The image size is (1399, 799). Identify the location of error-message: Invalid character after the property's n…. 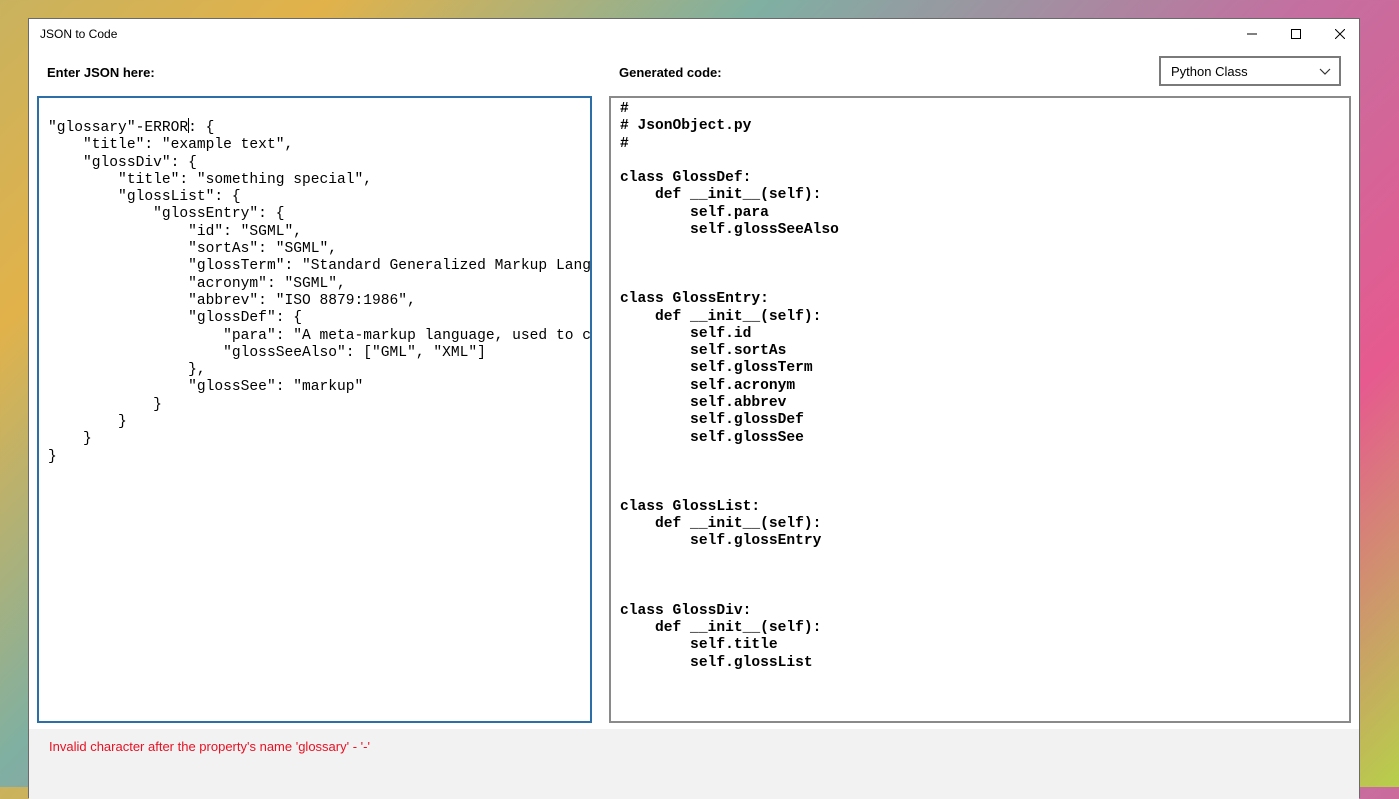
(209, 746).